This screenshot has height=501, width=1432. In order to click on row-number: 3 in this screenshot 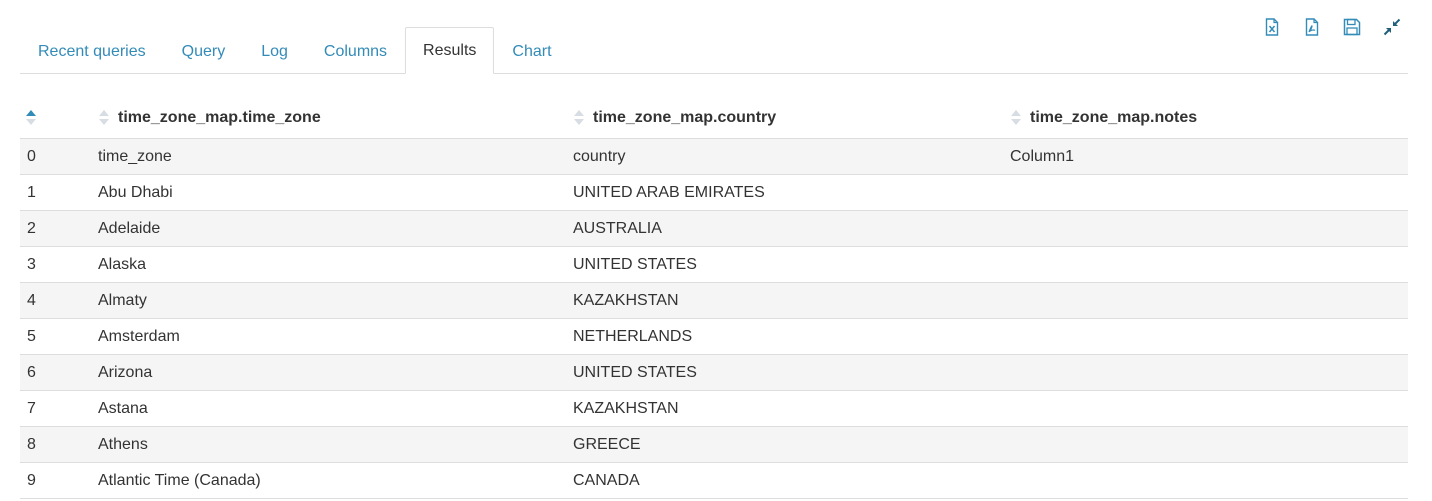, I will do `click(59, 264)`.